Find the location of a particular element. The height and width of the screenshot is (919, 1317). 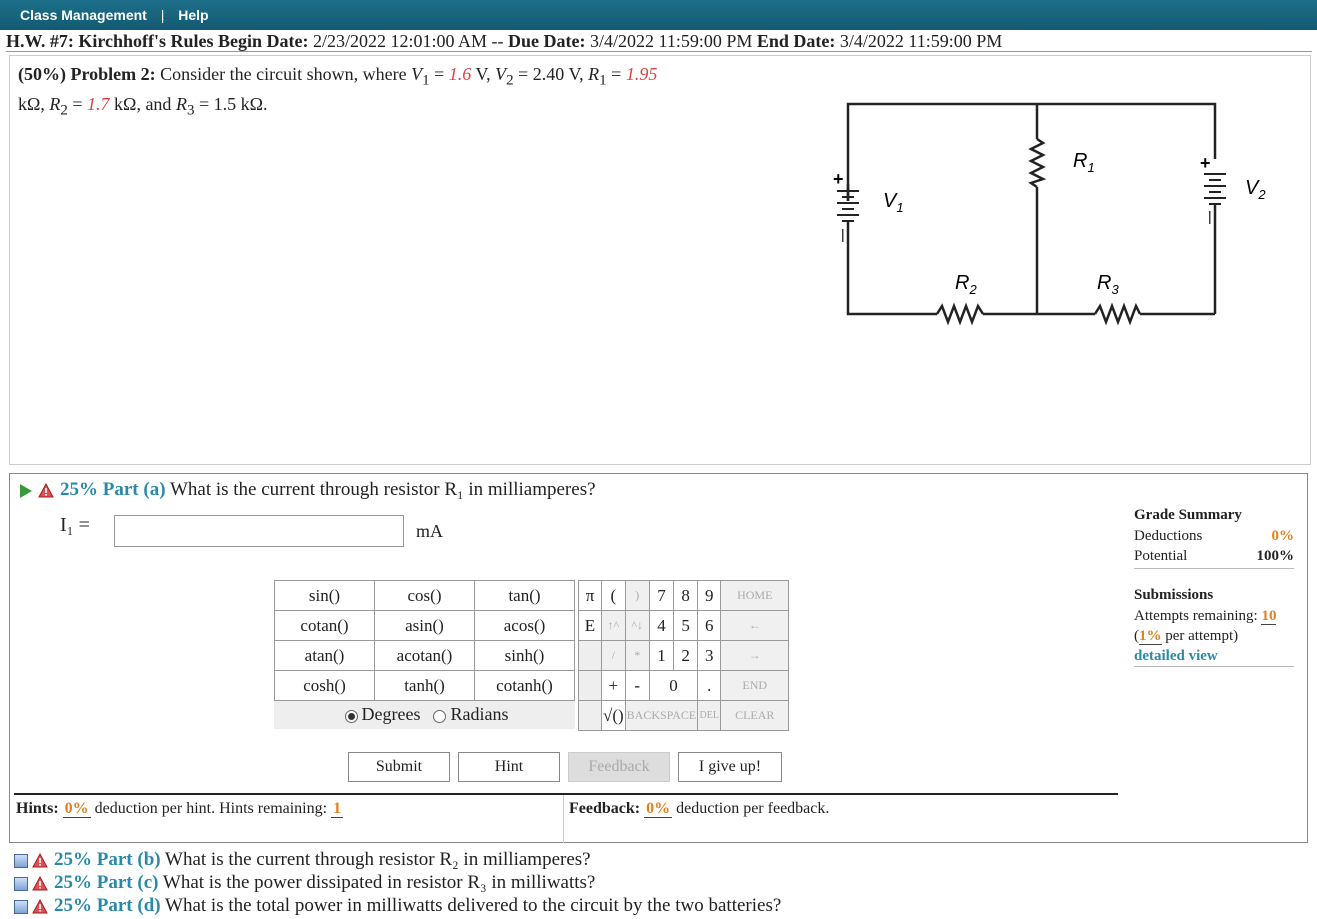

key-pi: π is located at coordinates (590, 595).